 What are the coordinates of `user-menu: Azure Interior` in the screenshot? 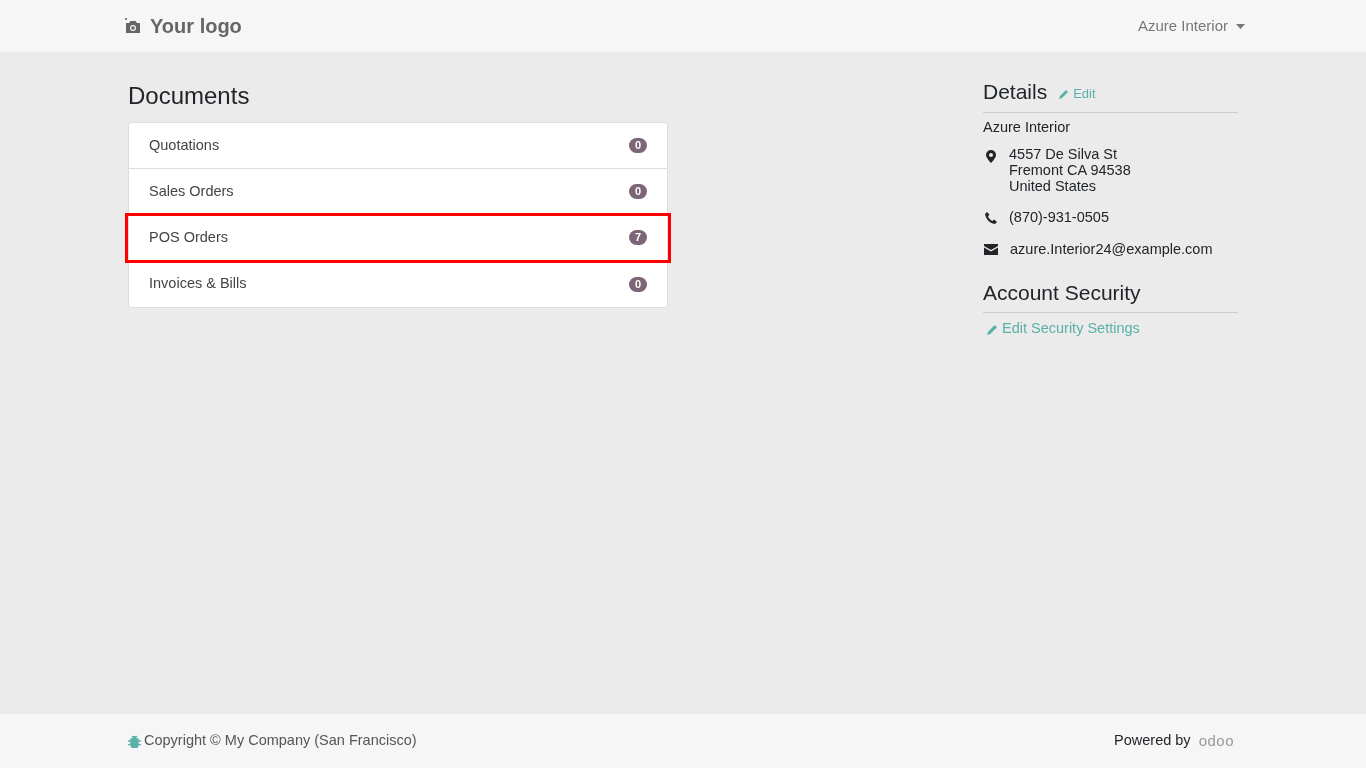 It's located at (1191, 26).